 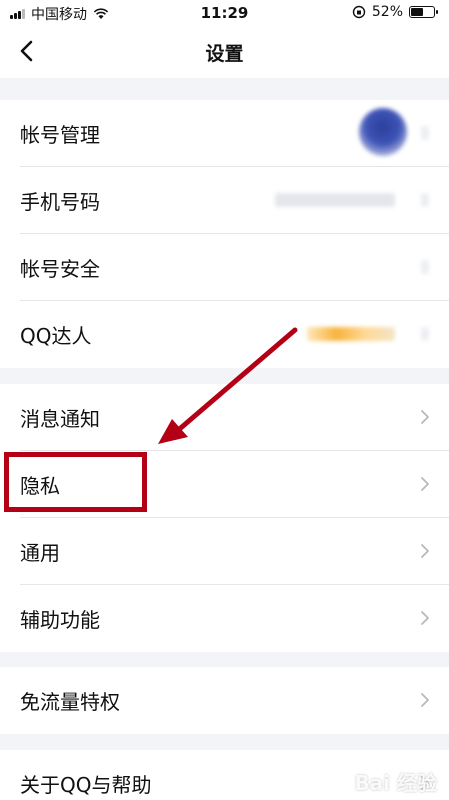 What do you see at coordinates (228, 385) in the screenshot?
I see `annotation-arrow` at bounding box center [228, 385].